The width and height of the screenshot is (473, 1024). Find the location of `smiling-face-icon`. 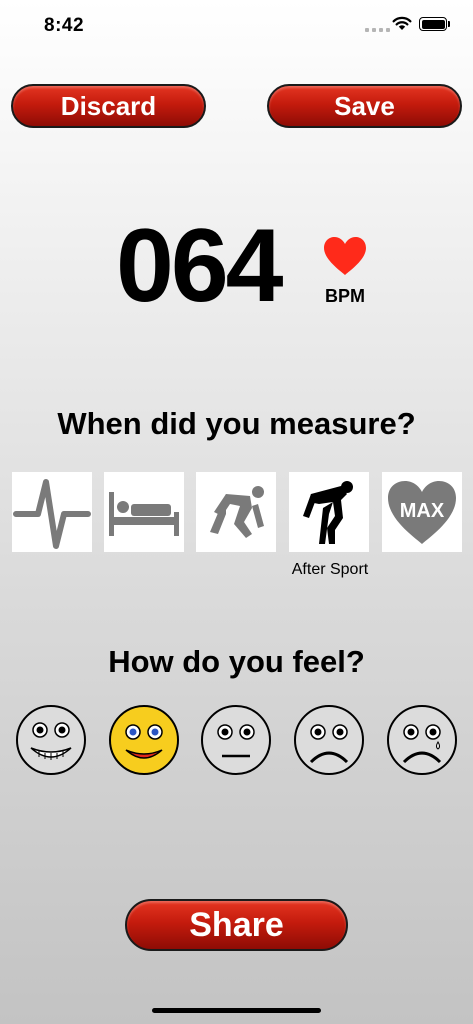

smiling-face-icon is located at coordinates (144, 740).